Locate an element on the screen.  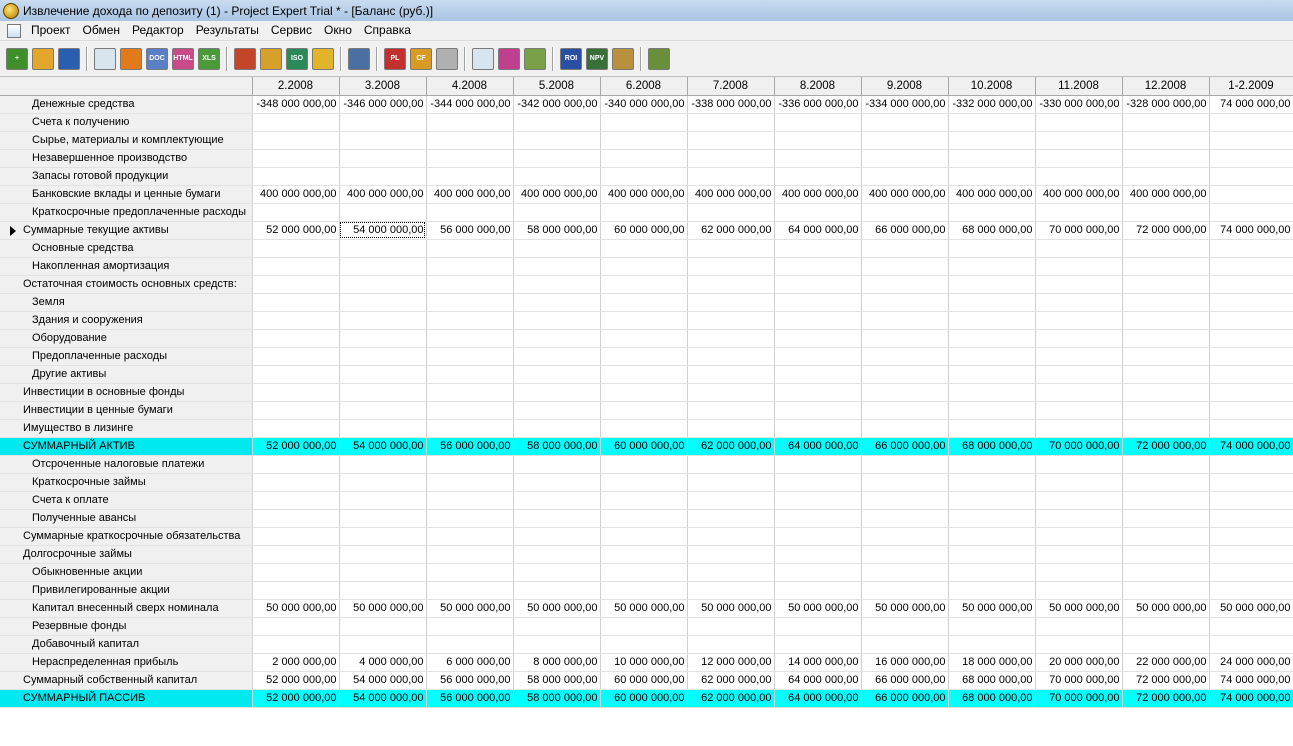
folder-data-icon is located at coordinates (323, 58).